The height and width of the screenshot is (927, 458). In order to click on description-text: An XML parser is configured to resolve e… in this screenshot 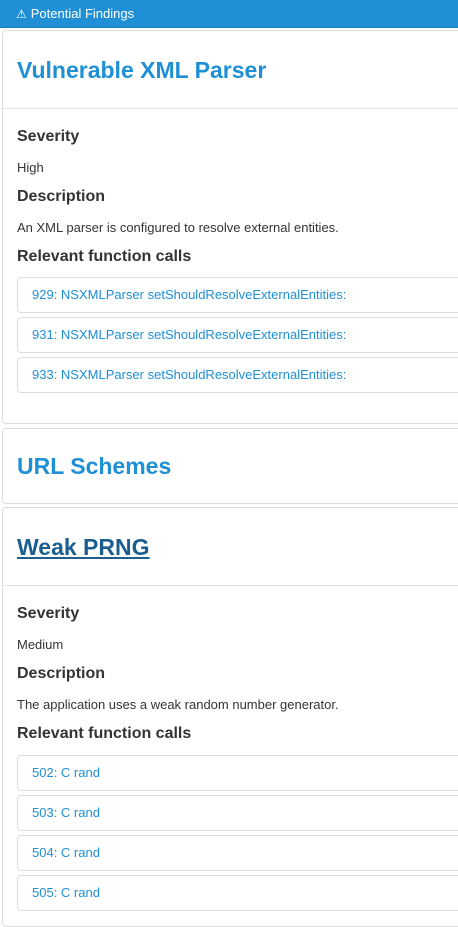, I will do `click(178, 227)`.